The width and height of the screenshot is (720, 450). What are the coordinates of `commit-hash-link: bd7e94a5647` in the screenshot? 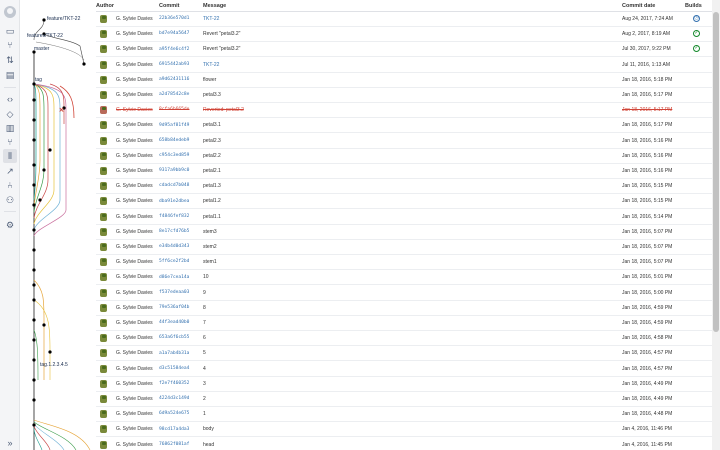 It's located at (174, 33).